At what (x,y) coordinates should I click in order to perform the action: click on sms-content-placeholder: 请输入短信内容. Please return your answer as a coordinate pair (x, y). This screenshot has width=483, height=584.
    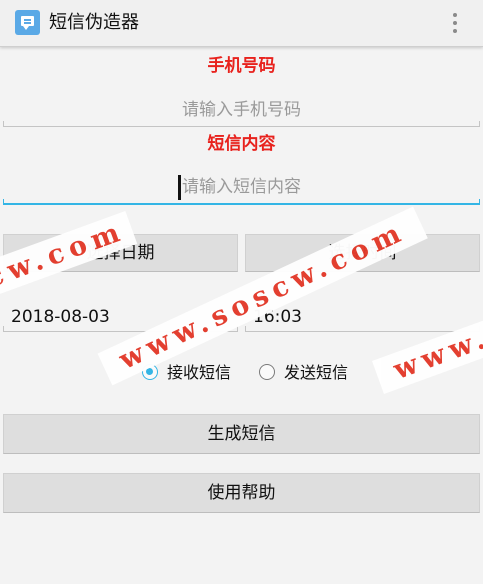
    Looking at the image, I should click on (241, 187).